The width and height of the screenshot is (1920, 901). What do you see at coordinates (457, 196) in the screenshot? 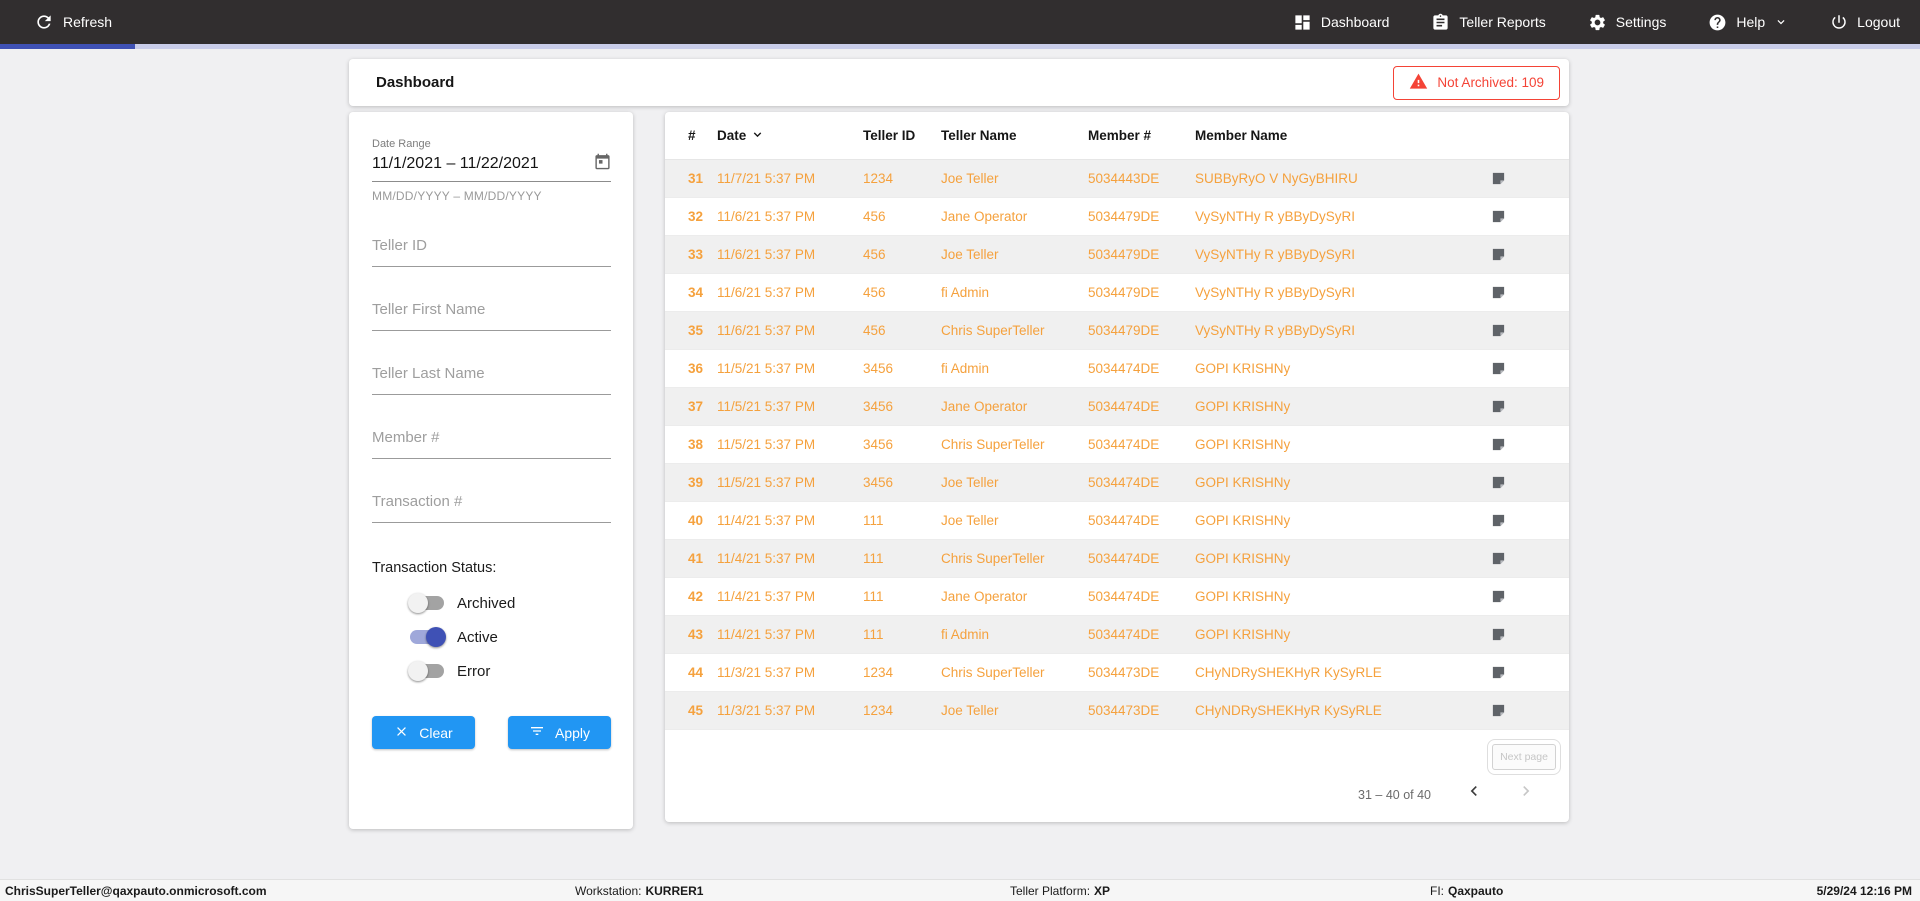
I see `date-range-hint: MM/DD/YYYY – MM/DD/YYYY` at bounding box center [457, 196].